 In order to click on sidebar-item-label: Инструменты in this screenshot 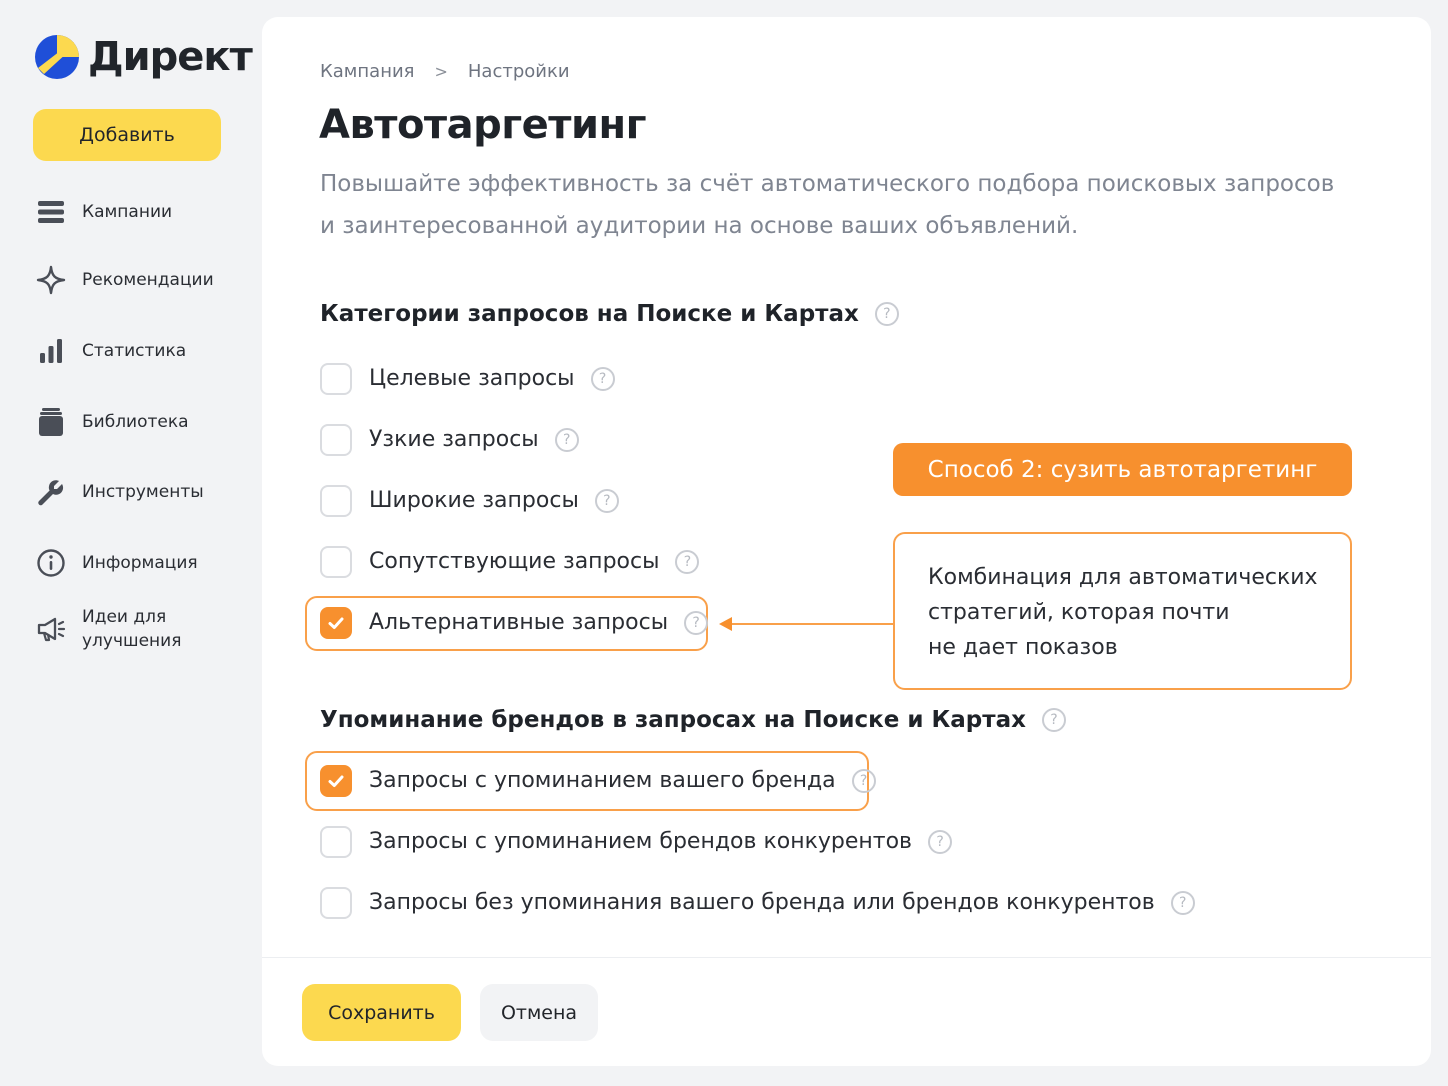, I will do `click(143, 492)`.